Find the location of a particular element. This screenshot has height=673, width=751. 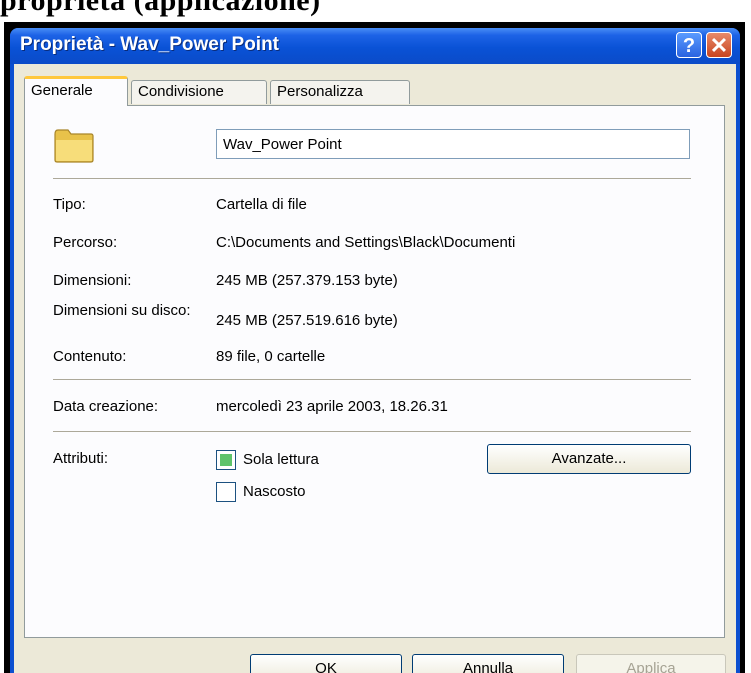

apply-button: Applica is located at coordinates (651, 663).